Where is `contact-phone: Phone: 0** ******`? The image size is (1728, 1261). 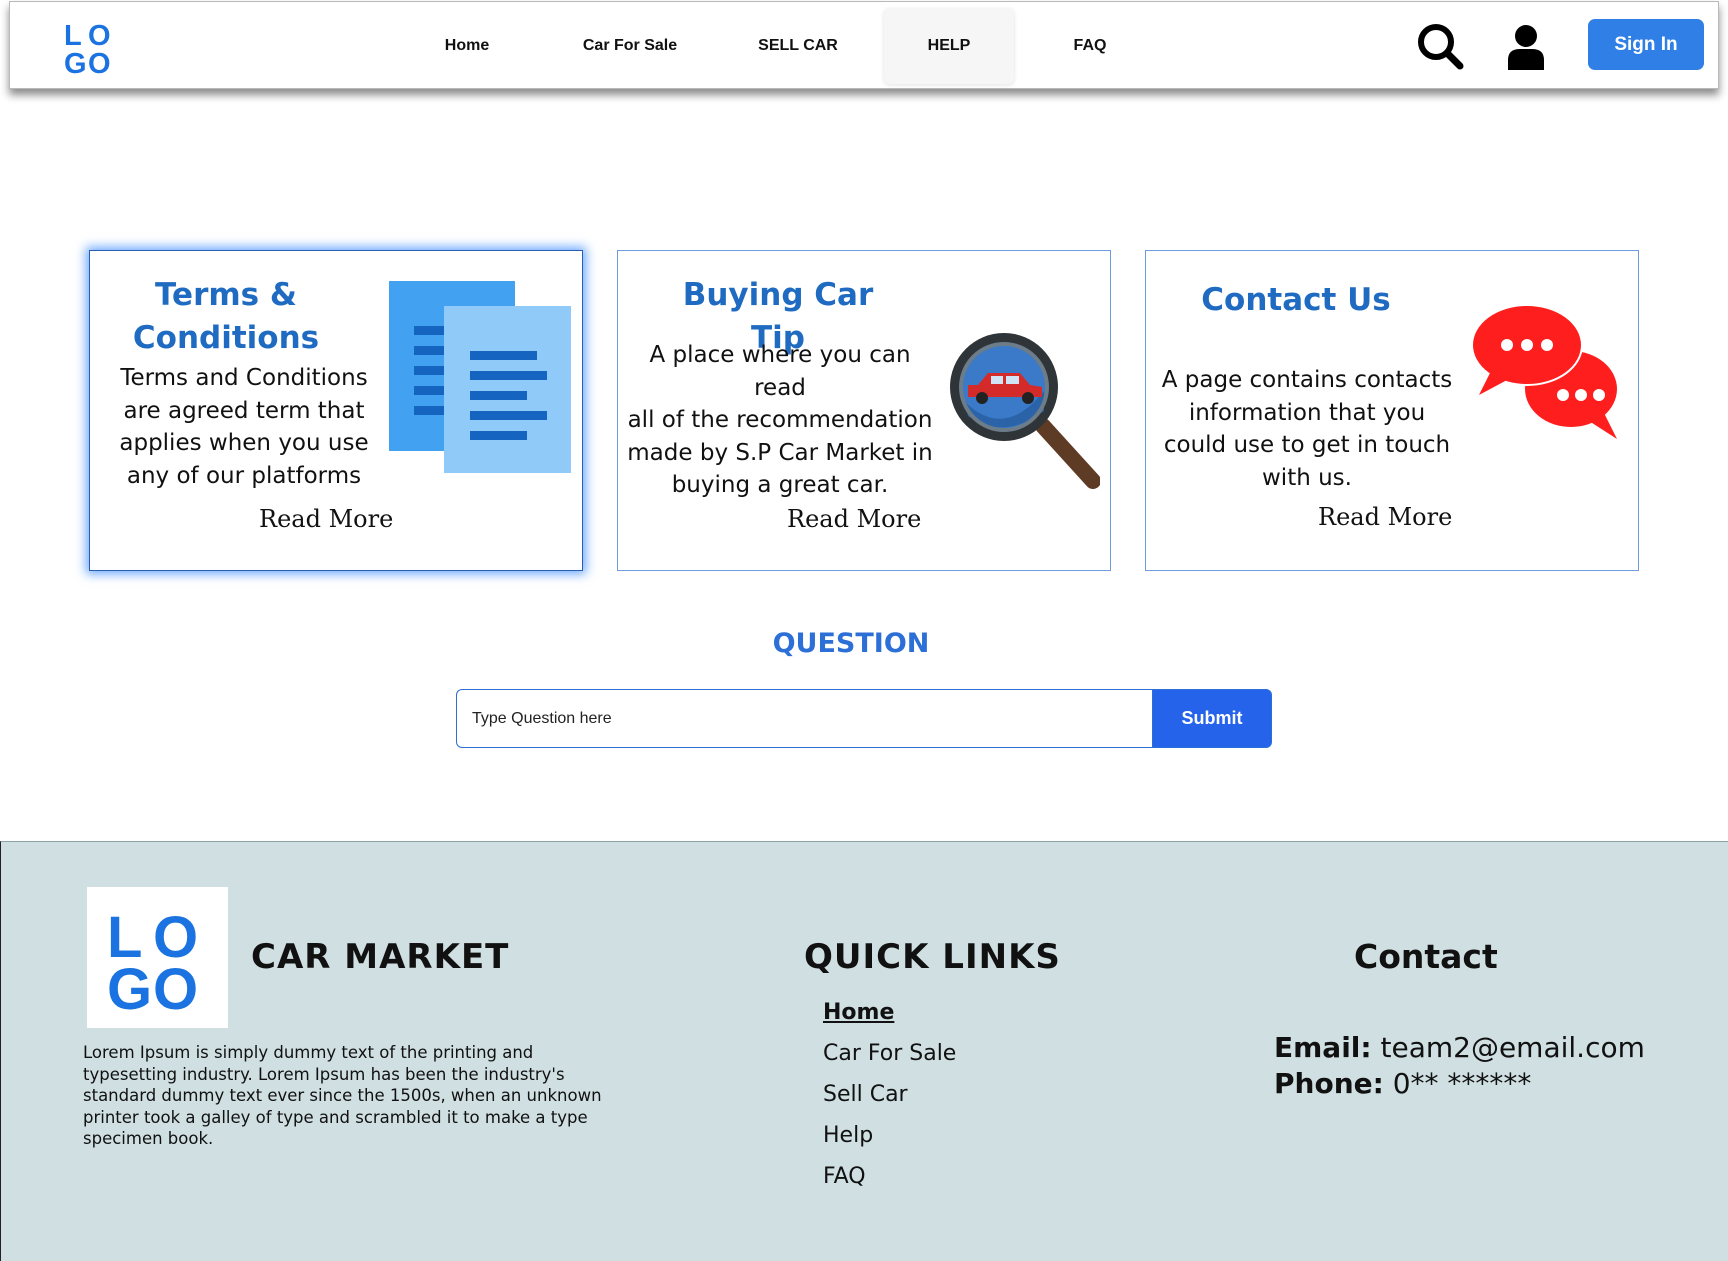 contact-phone: Phone: 0** ****** is located at coordinates (1402, 1083).